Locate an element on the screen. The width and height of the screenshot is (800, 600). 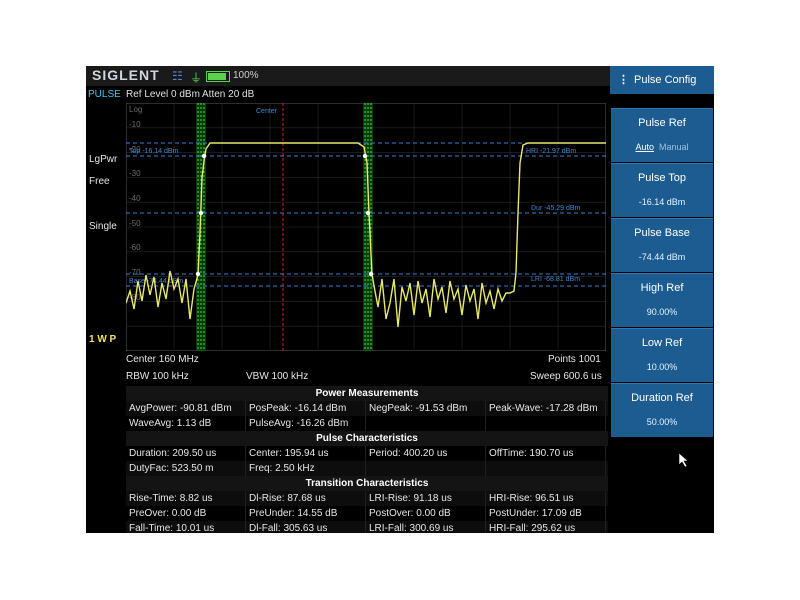
network-icon: ☷ is located at coordinates (177, 76).